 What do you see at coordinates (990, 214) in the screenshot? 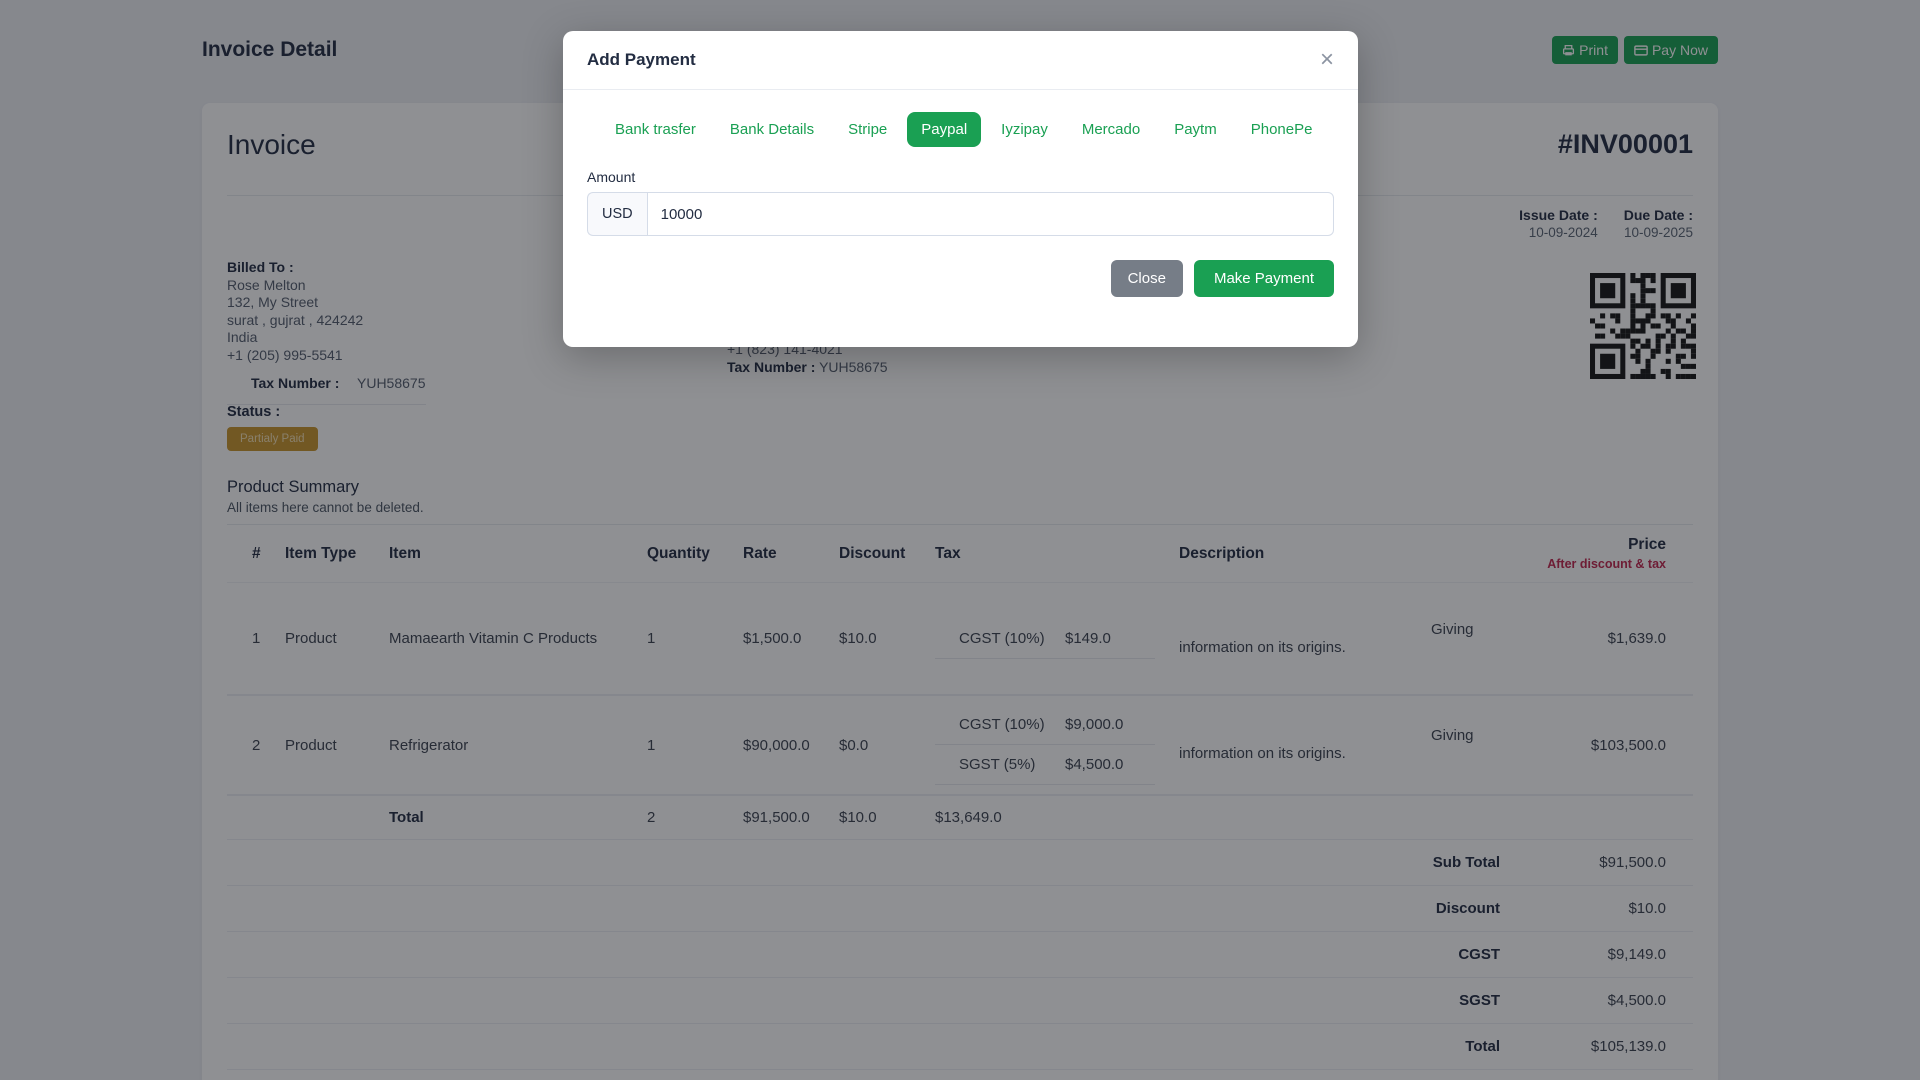
I see `amount-input` at bounding box center [990, 214].